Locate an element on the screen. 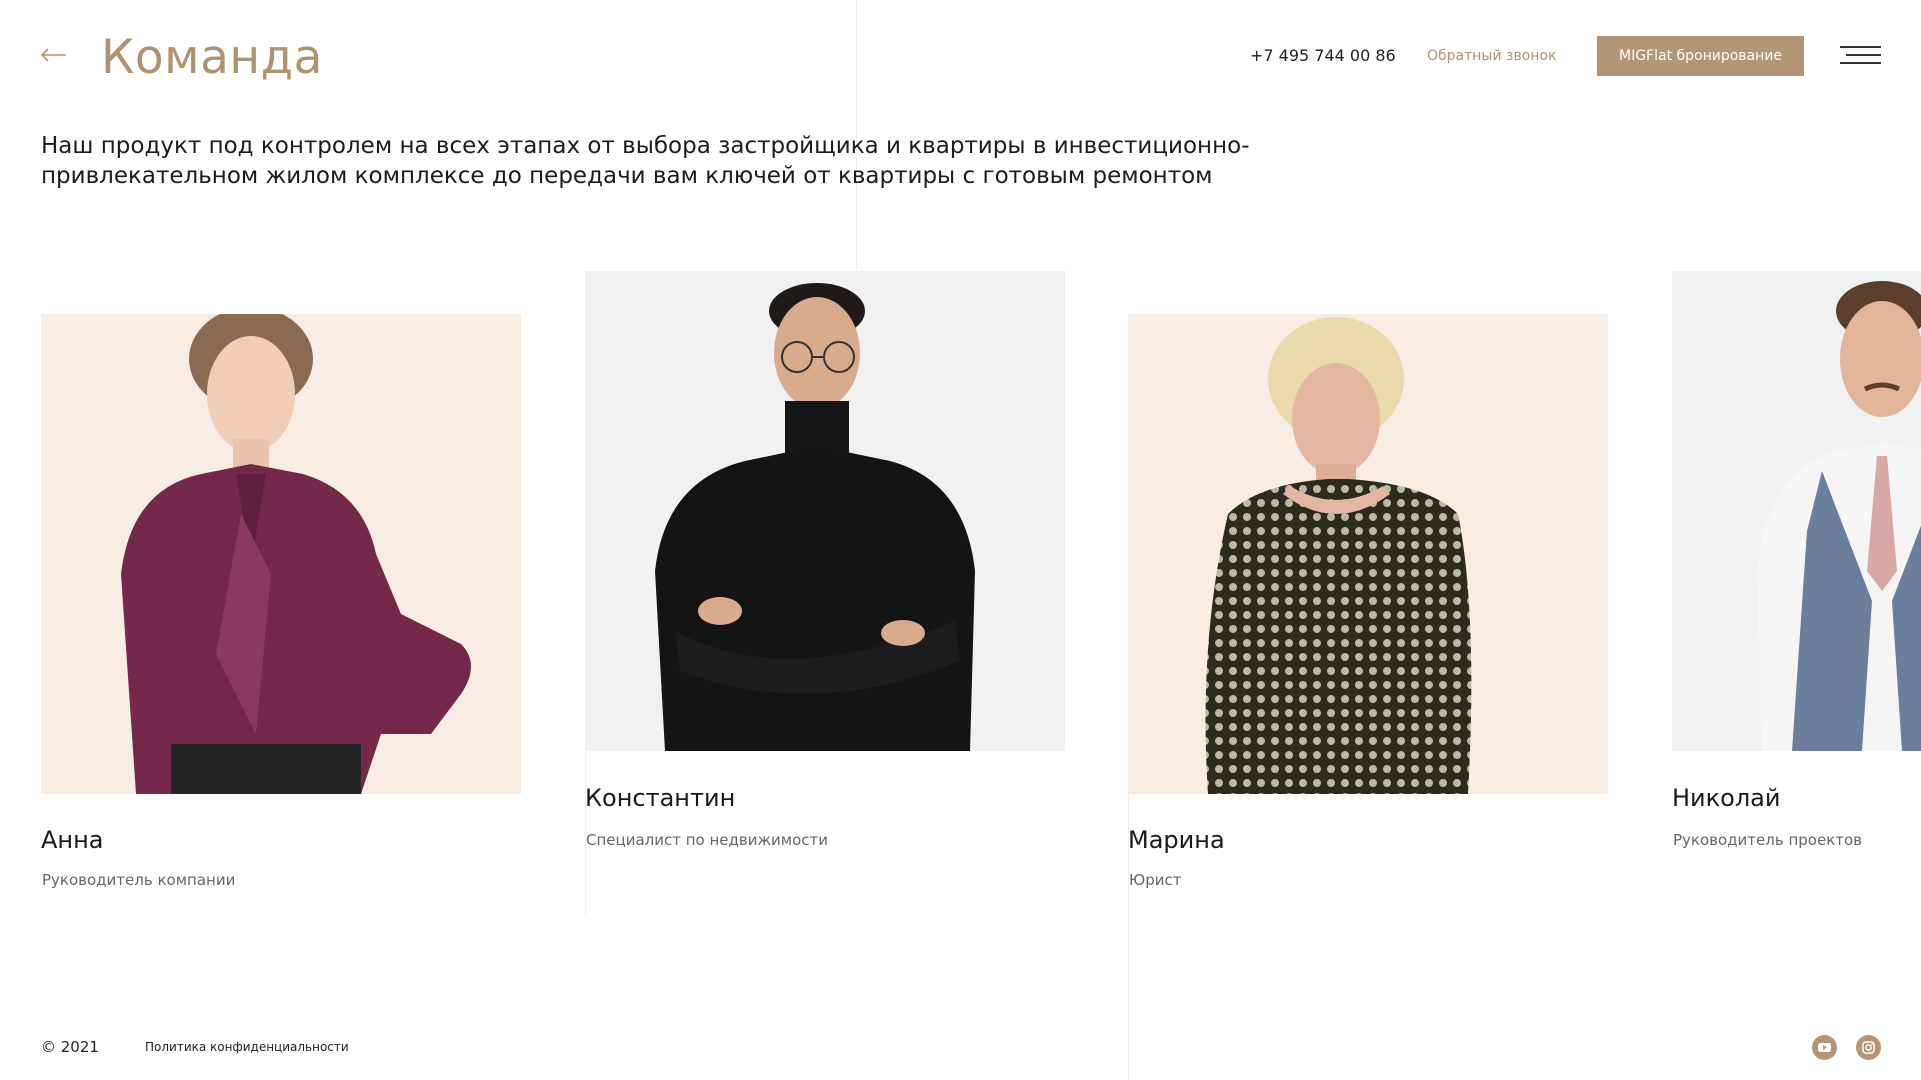 The width and height of the screenshot is (1921, 1080). member-name: Анна is located at coordinates (72, 840).